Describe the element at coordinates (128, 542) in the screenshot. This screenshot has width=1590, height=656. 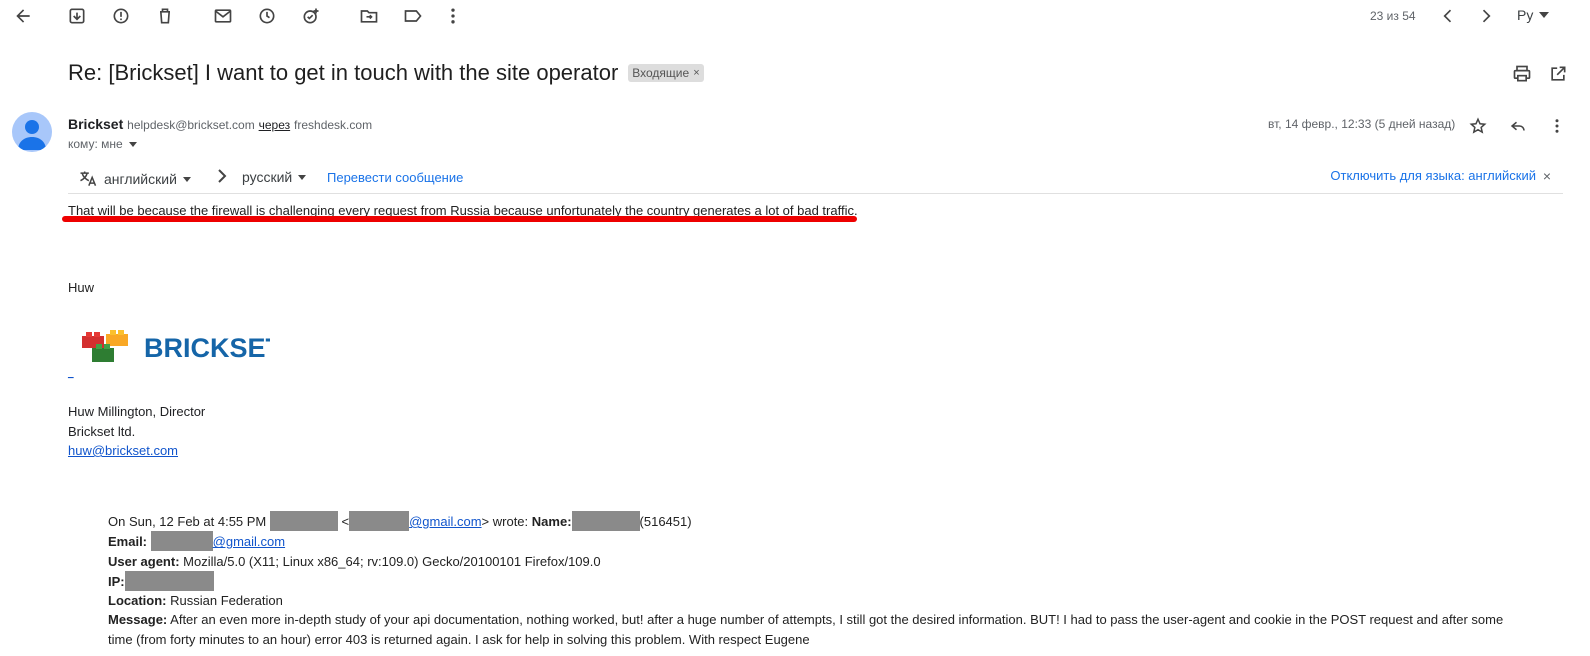
I see `email-field-label: Email:` at that location.